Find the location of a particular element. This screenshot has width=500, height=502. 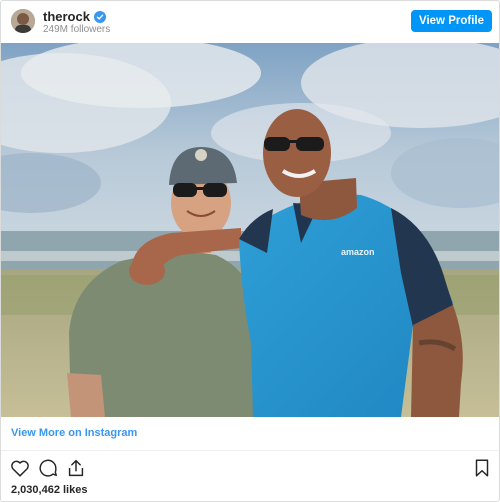

shirt-logo-text: amazon is located at coordinates (358, 252).